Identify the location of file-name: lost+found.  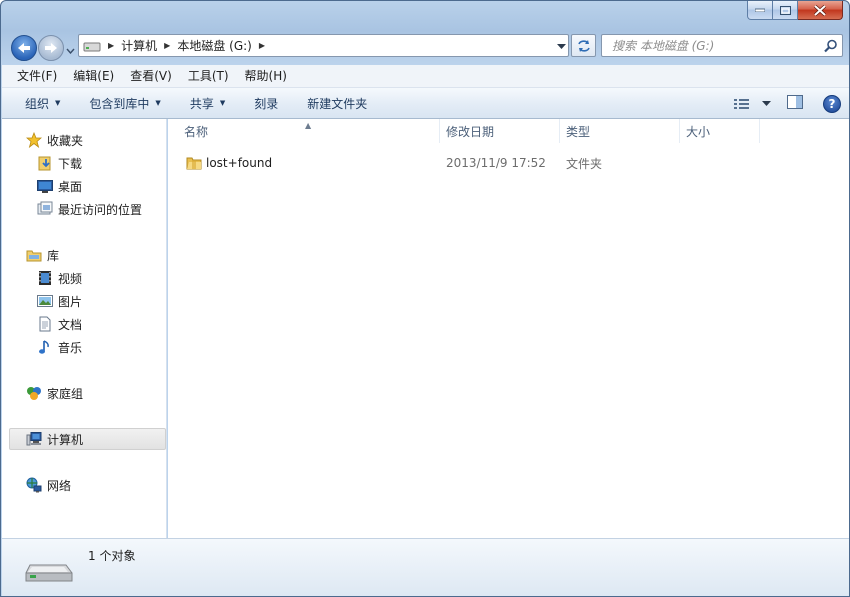
(239, 163).